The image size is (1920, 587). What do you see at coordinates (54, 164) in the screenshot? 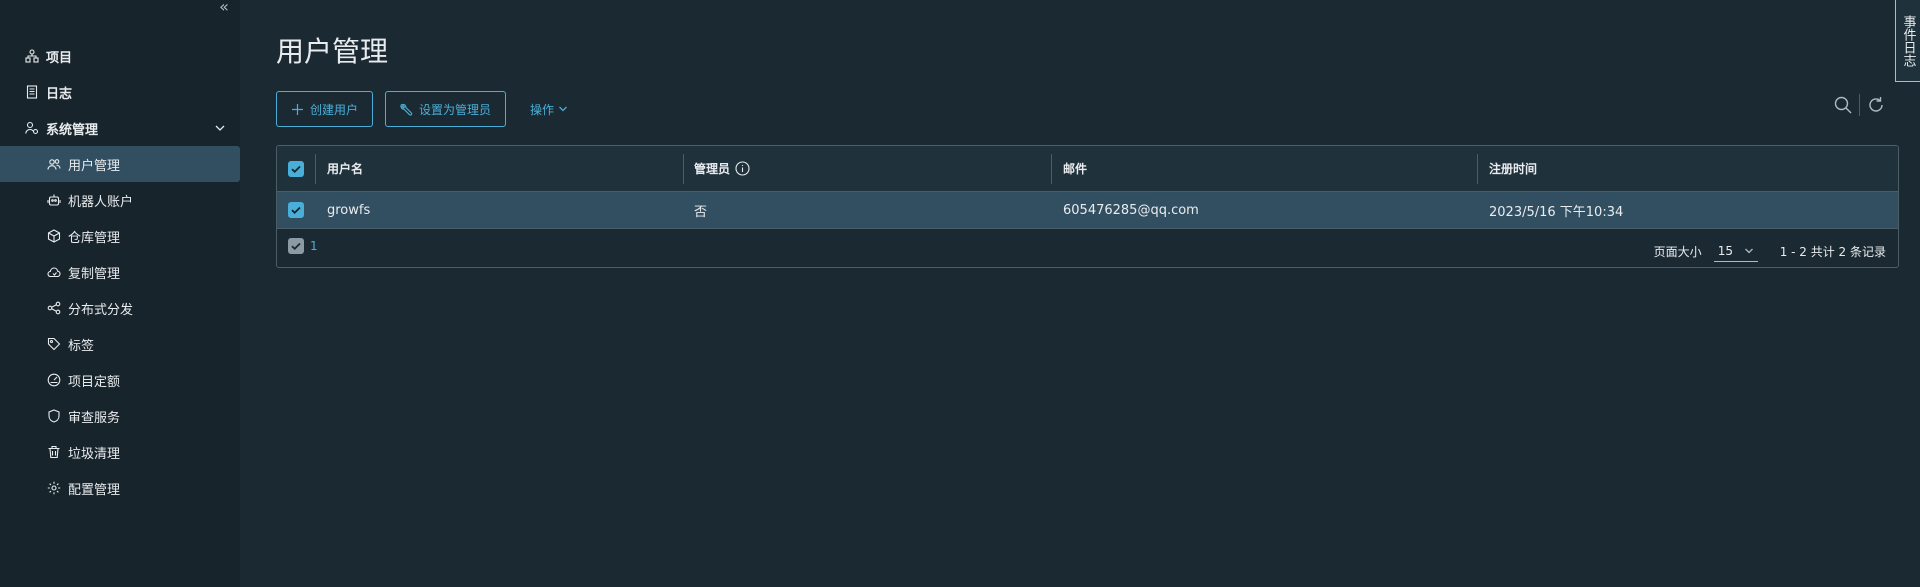
I see `users-icon` at bounding box center [54, 164].